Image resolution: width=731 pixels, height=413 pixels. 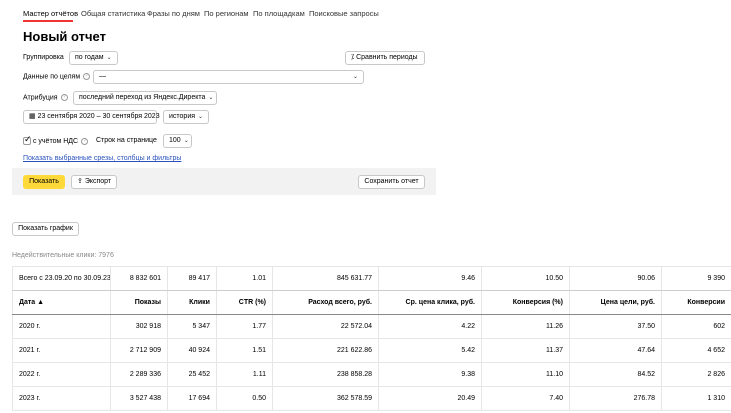 I want to click on vat-checkbox-row: с учётом НДС?, so click(x=56, y=139).